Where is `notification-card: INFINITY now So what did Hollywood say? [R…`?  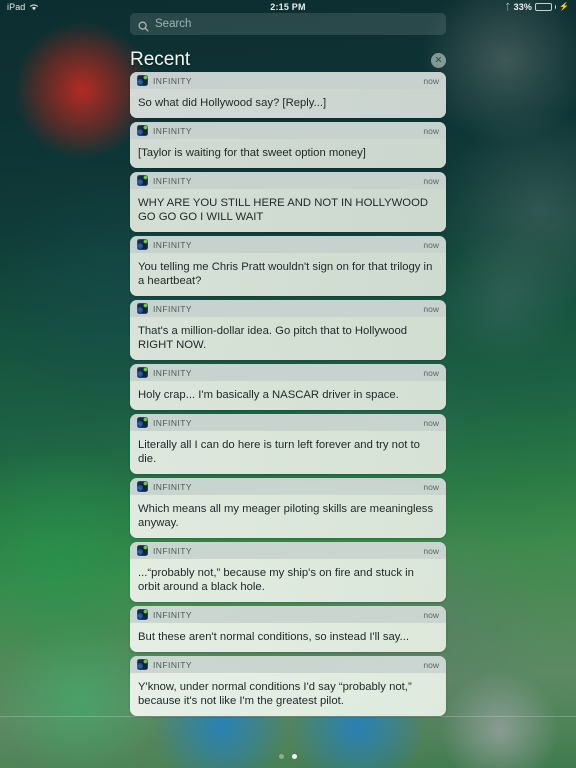 notification-card: INFINITY now So what did Hollywood say? [R… is located at coordinates (288, 95).